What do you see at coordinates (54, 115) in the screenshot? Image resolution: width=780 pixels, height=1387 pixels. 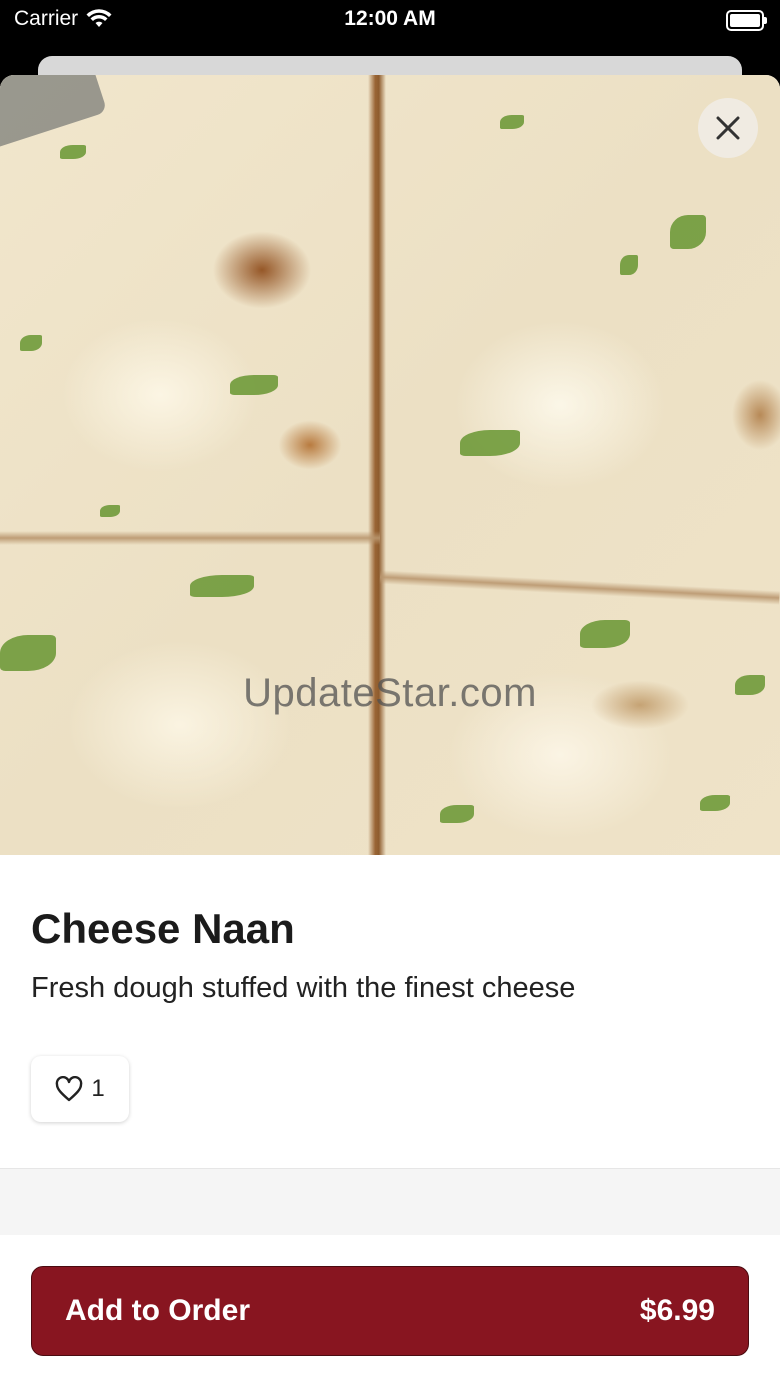 I see `pan-edge` at bounding box center [54, 115].